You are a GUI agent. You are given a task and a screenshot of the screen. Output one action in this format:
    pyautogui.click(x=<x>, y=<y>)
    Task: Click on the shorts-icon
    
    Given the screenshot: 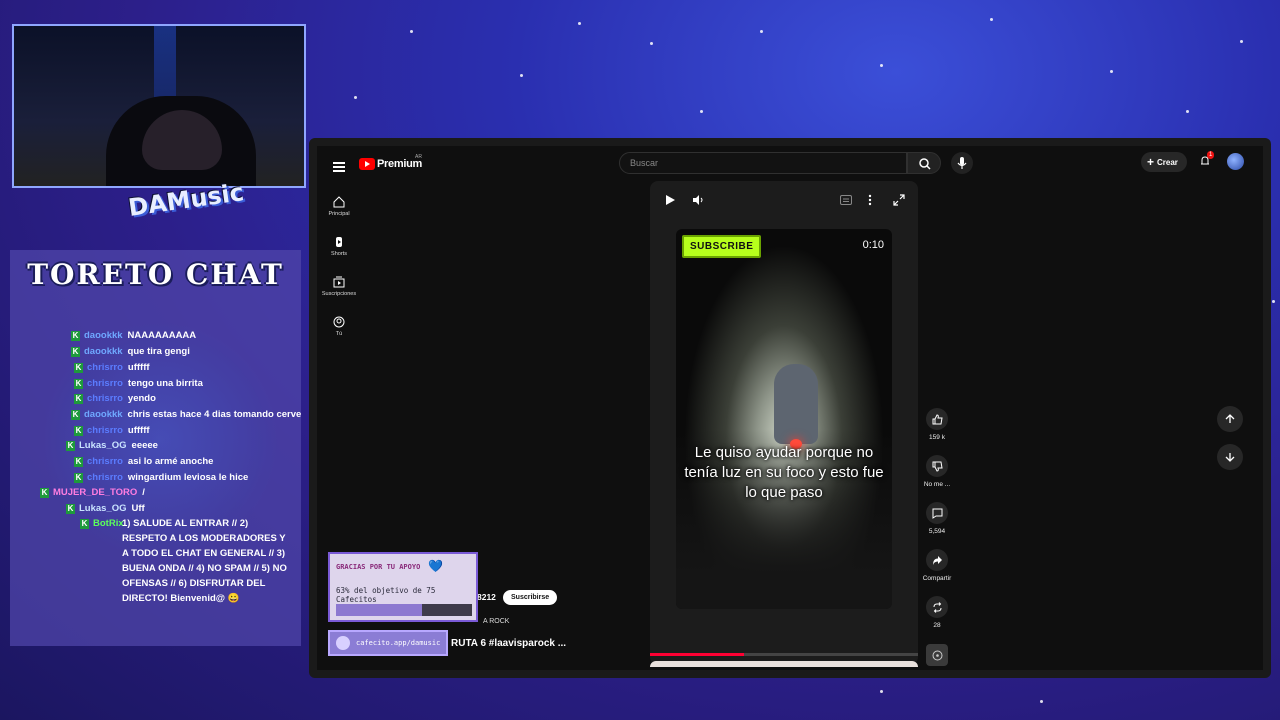 What is the action you would take?
    pyautogui.click(x=339, y=242)
    